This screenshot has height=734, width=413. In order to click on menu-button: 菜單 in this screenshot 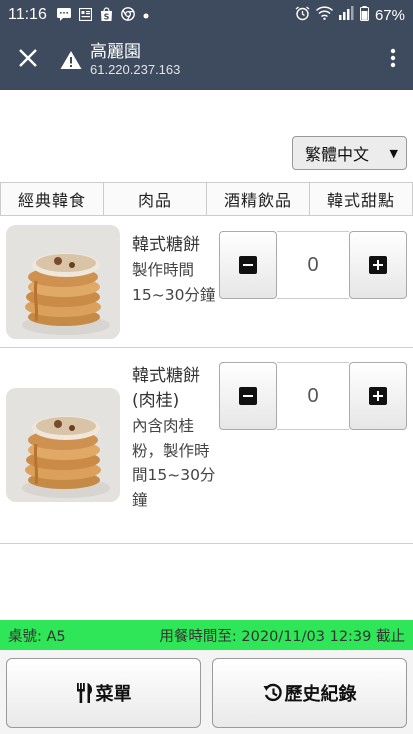, I will do `click(103, 693)`.